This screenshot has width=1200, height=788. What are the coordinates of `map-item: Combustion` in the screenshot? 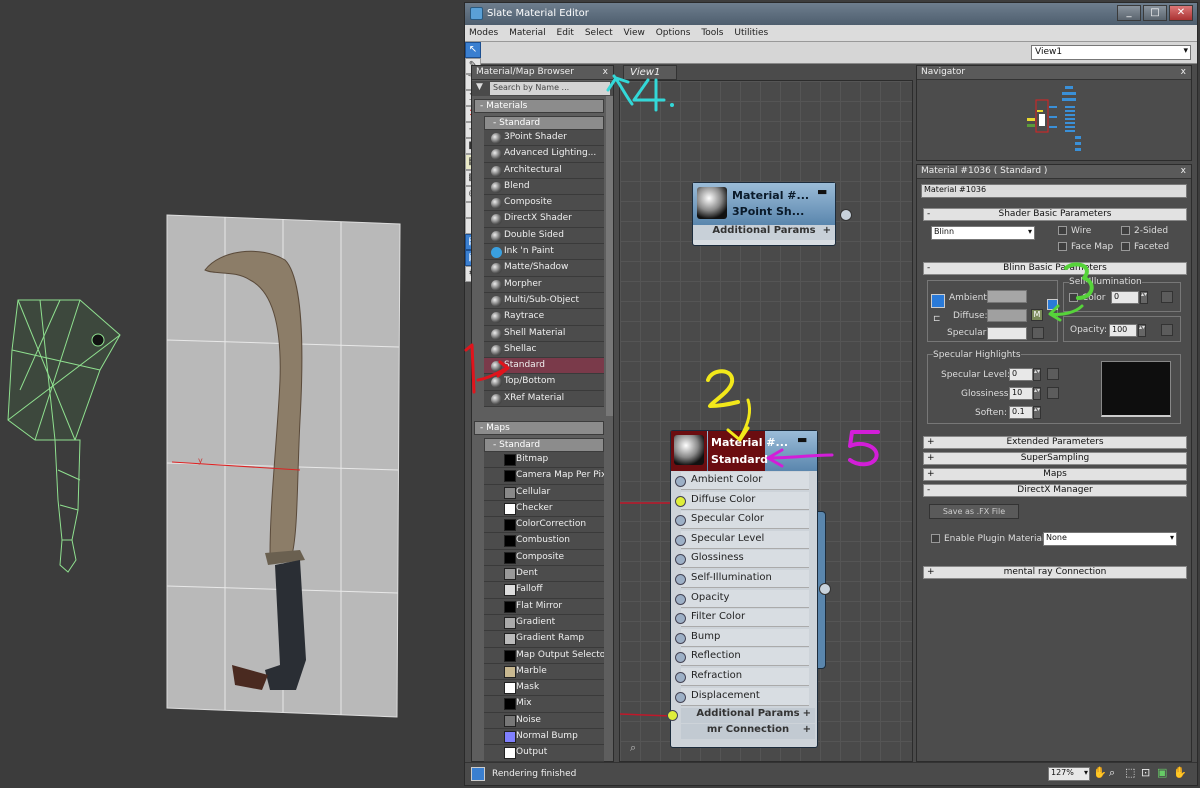 It's located at (544, 541).